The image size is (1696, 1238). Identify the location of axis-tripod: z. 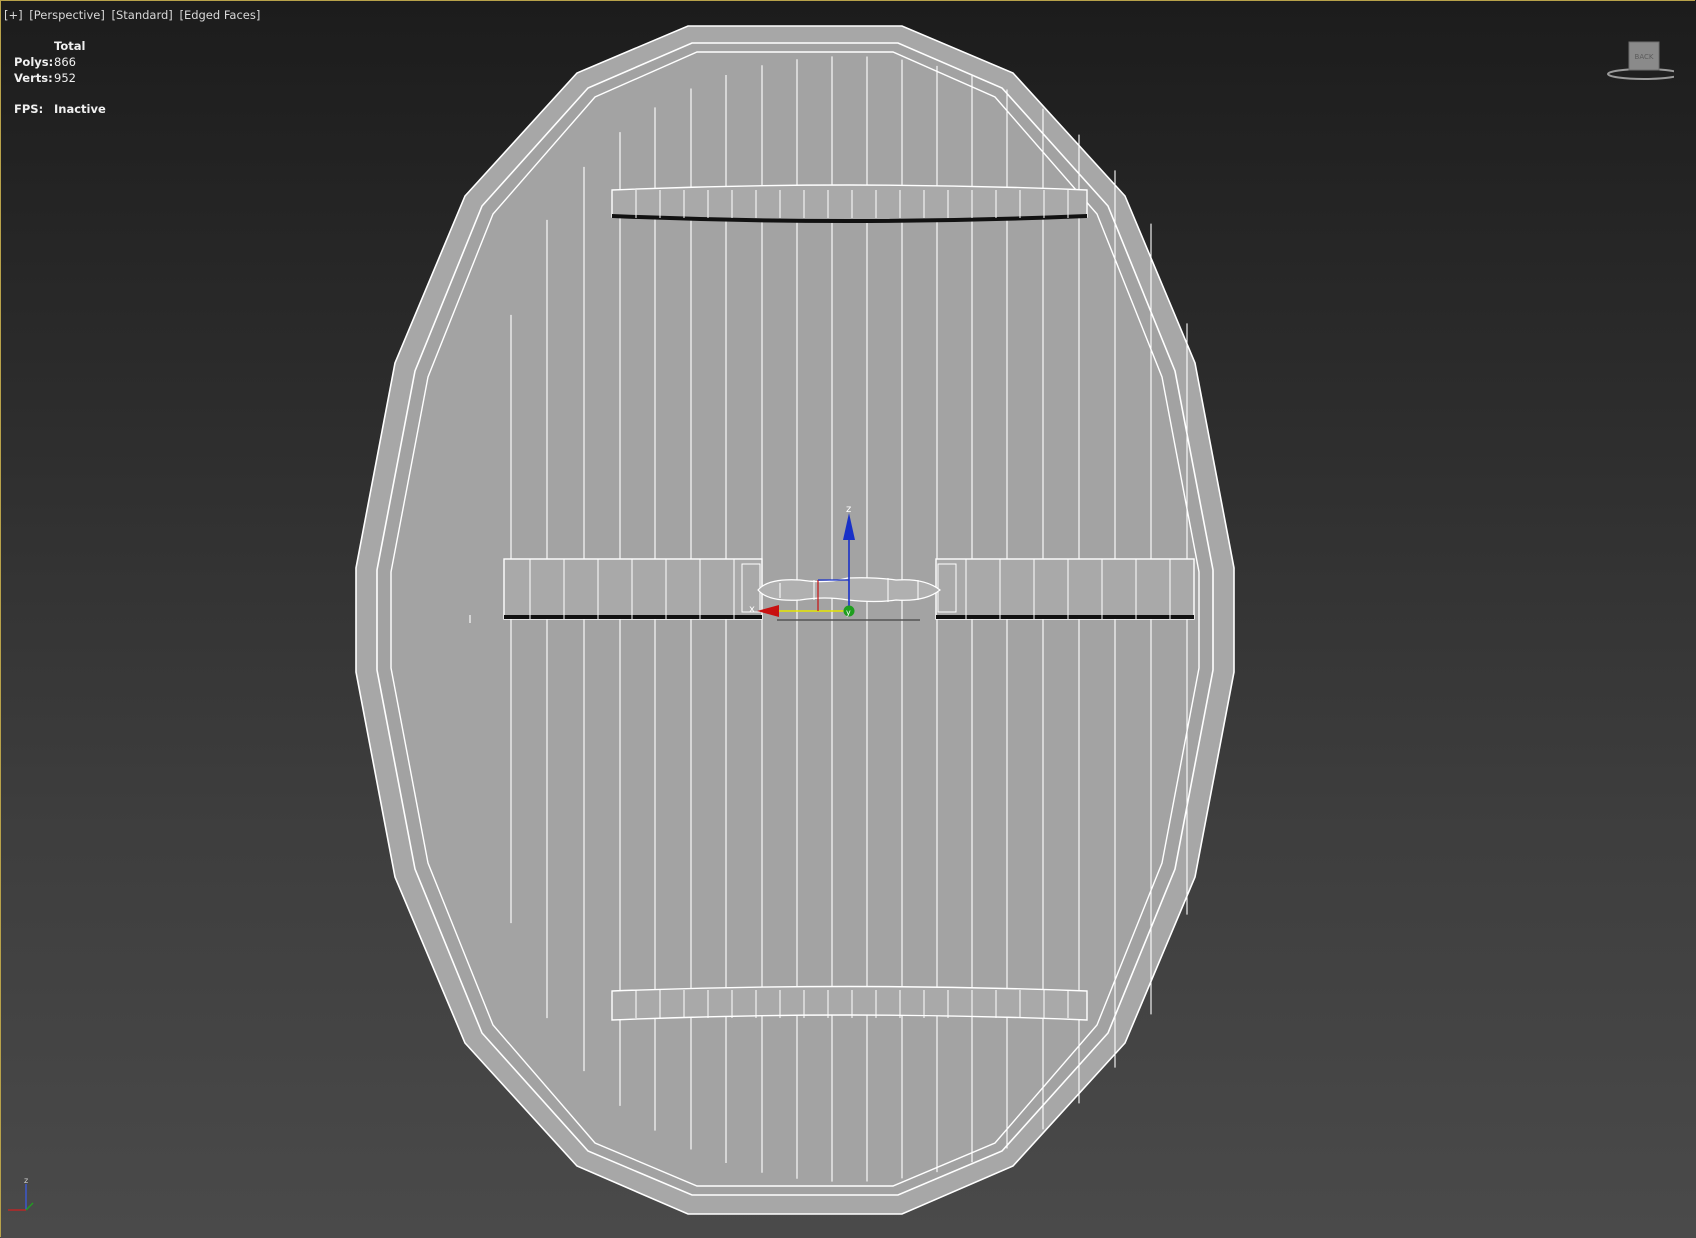
(21, 1193).